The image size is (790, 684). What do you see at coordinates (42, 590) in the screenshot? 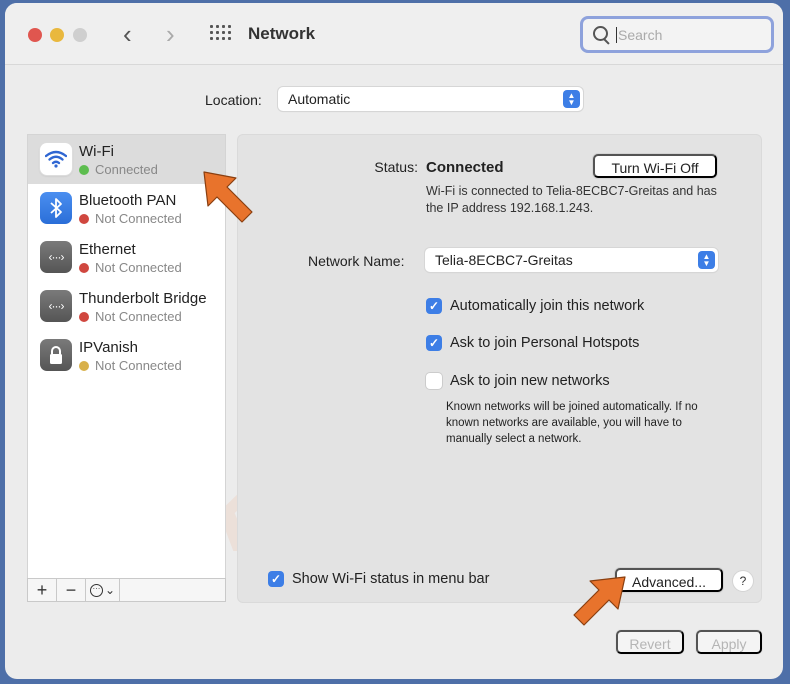
I see `add-service-button: +` at bounding box center [42, 590].